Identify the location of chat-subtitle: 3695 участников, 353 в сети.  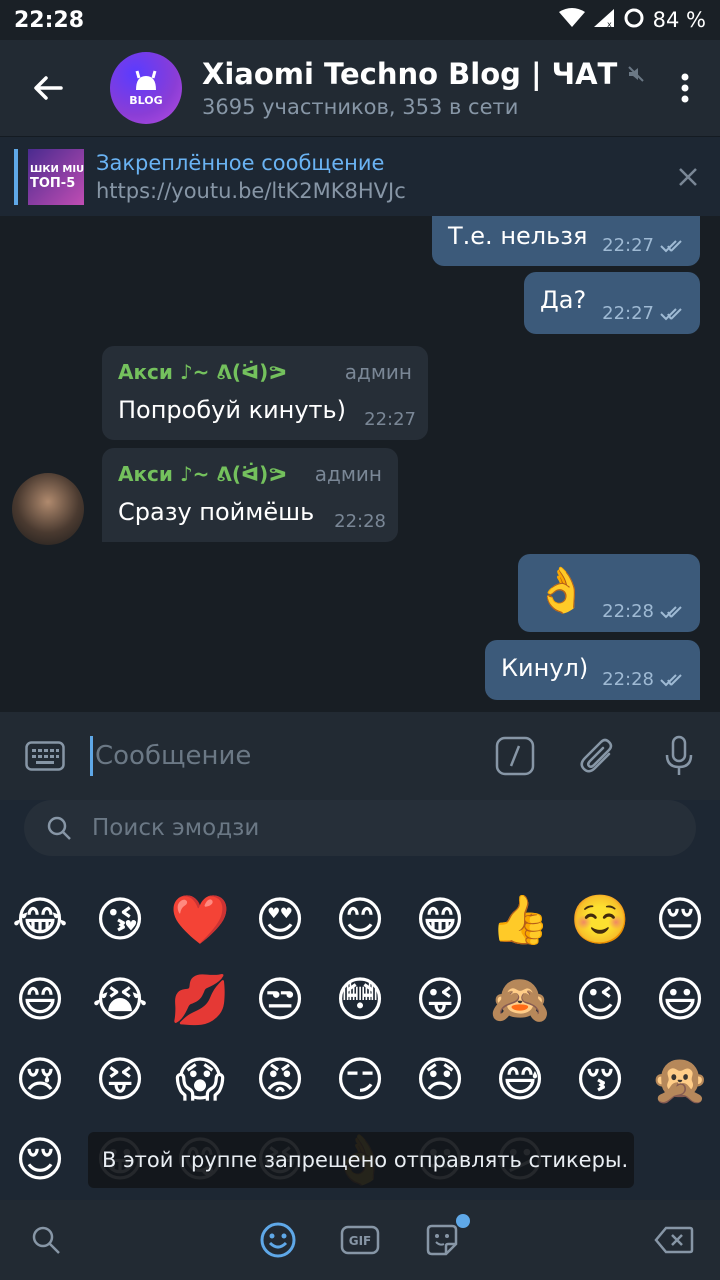
(360, 107).